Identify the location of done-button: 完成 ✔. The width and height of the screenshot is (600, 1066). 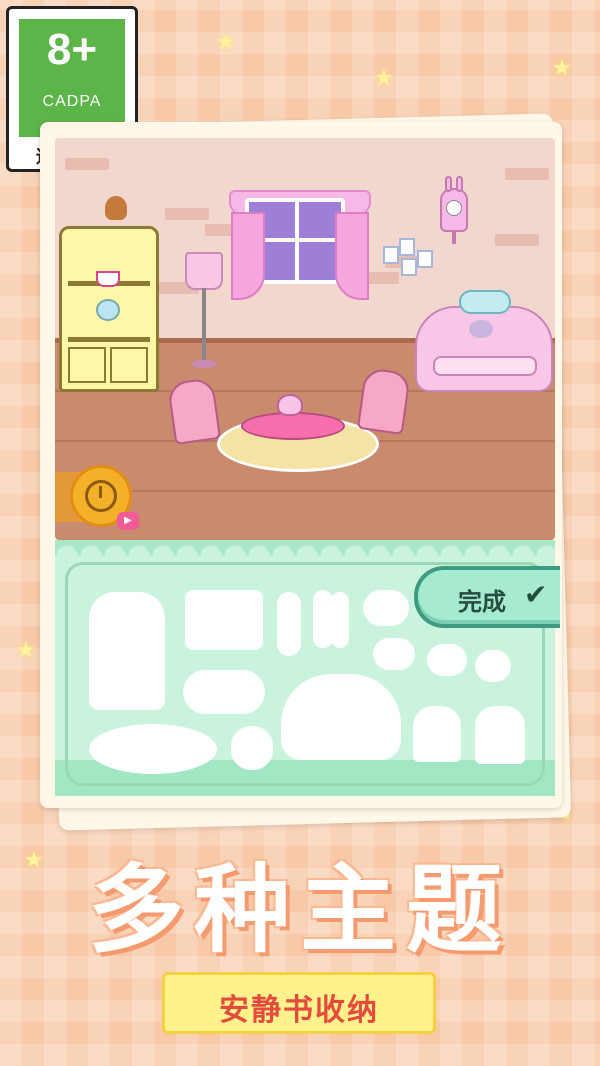
(487, 597).